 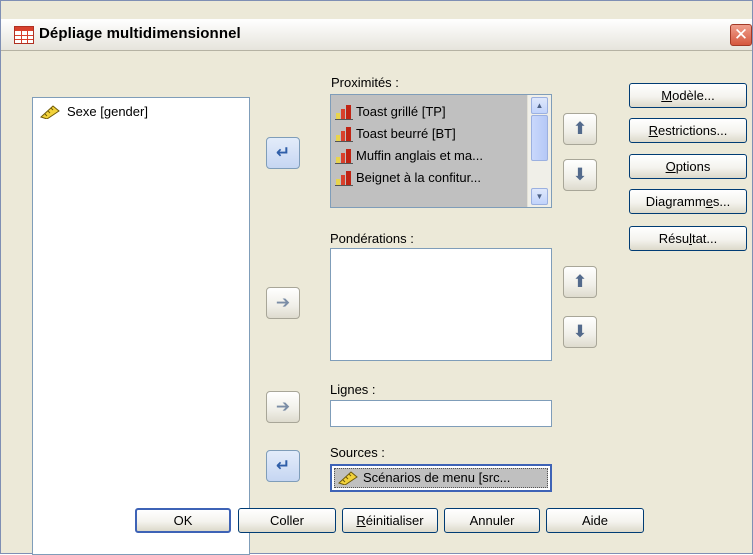 I want to click on ok-button-label: OK, so click(x=183, y=520).